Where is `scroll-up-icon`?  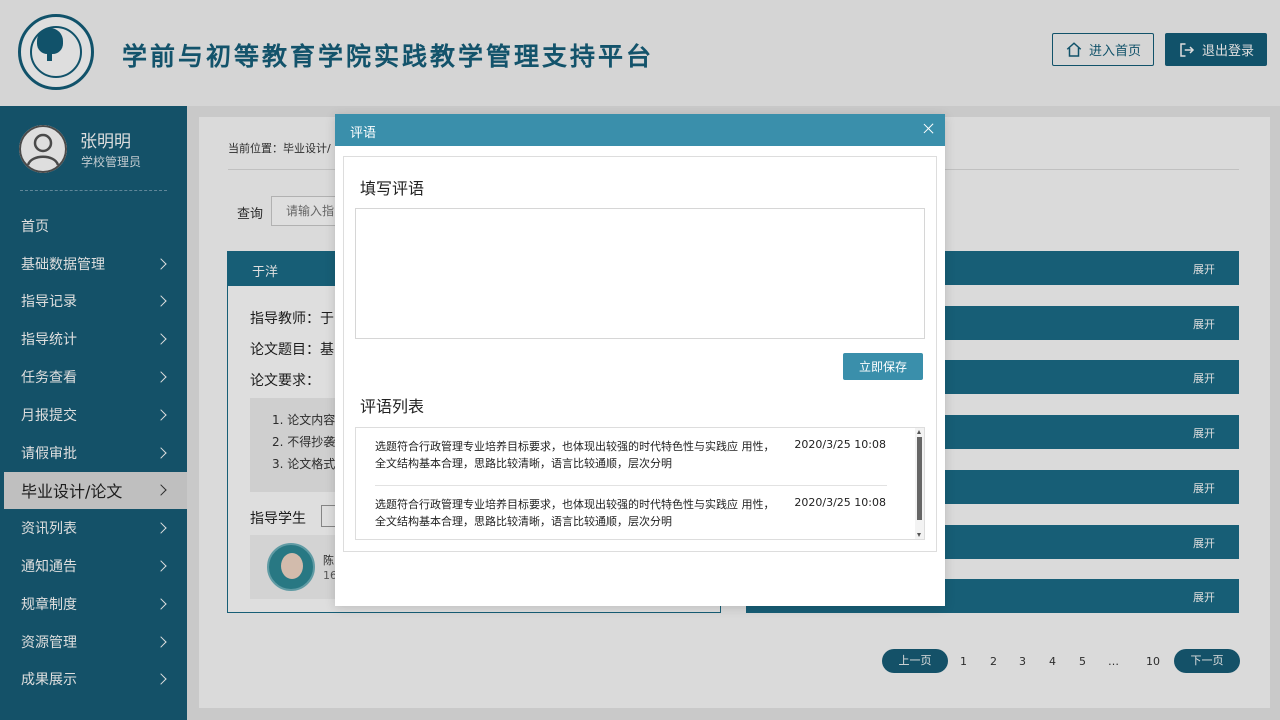
scroll-up-icon is located at coordinates (919, 432).